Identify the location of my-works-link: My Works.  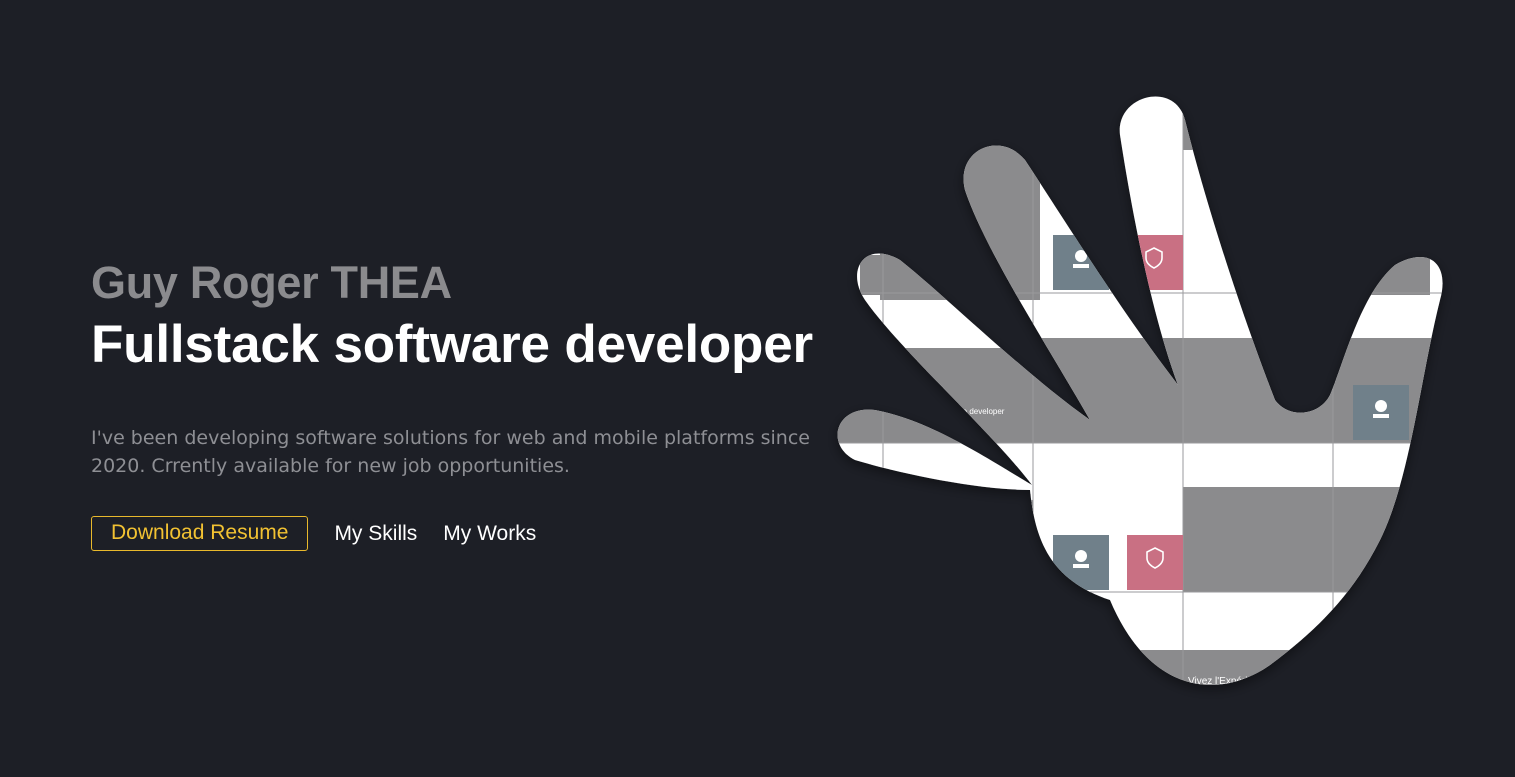
(489, 534).